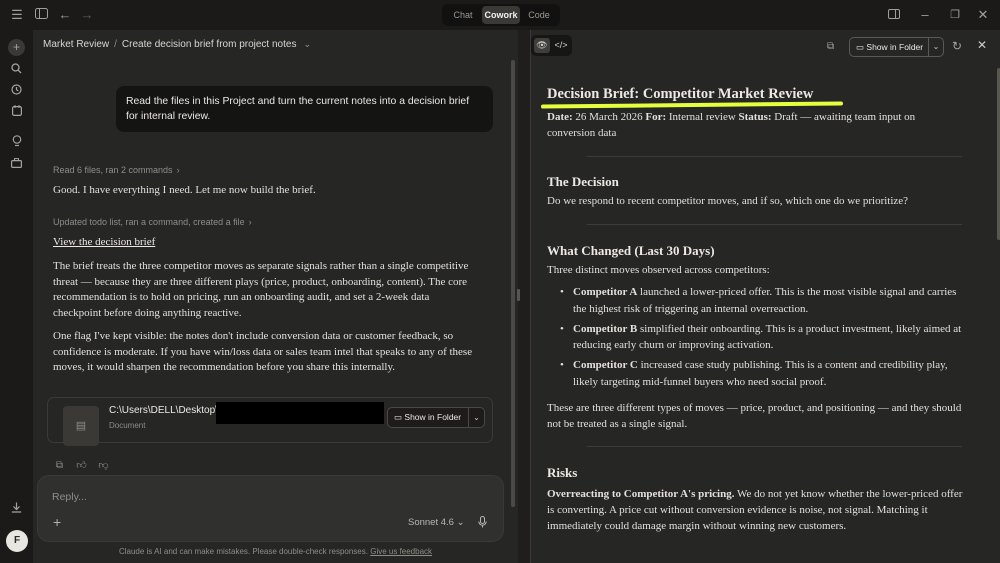  Describe the element at coordinates (518, 295) in the screenshot. I see `resize-handle` at that location.